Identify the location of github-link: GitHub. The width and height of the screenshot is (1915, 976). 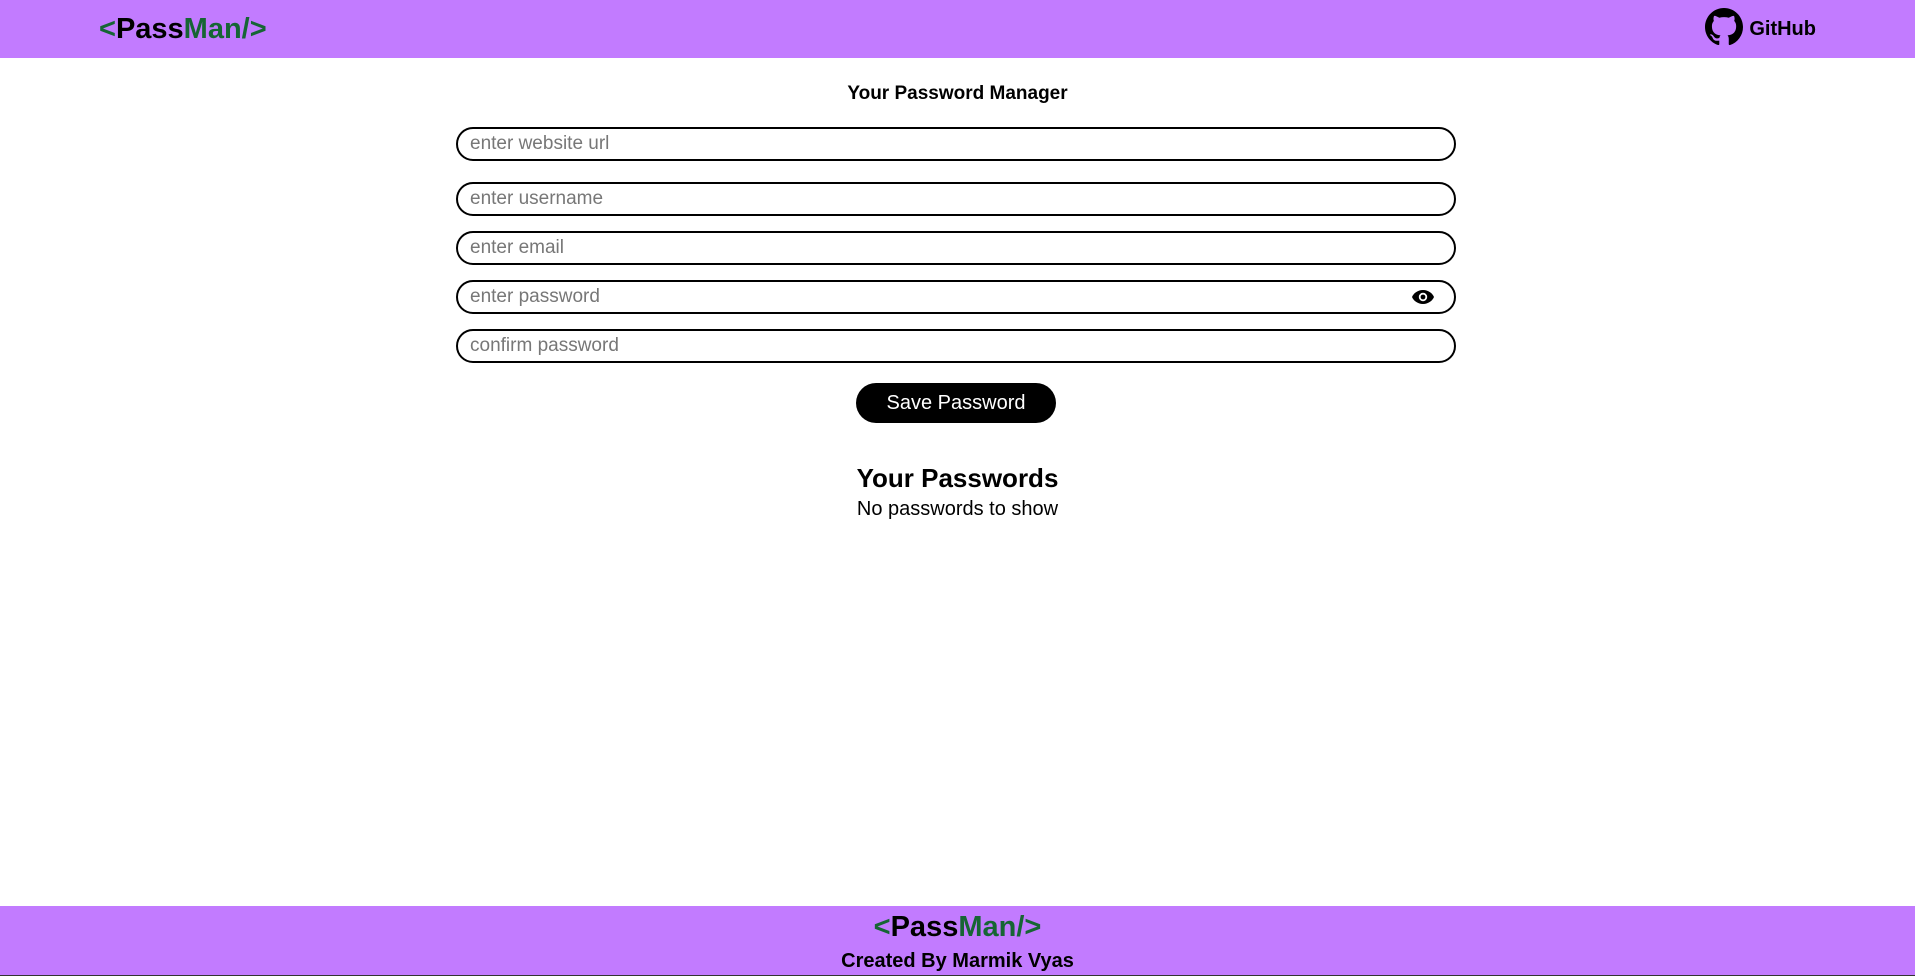
(1760, 29).